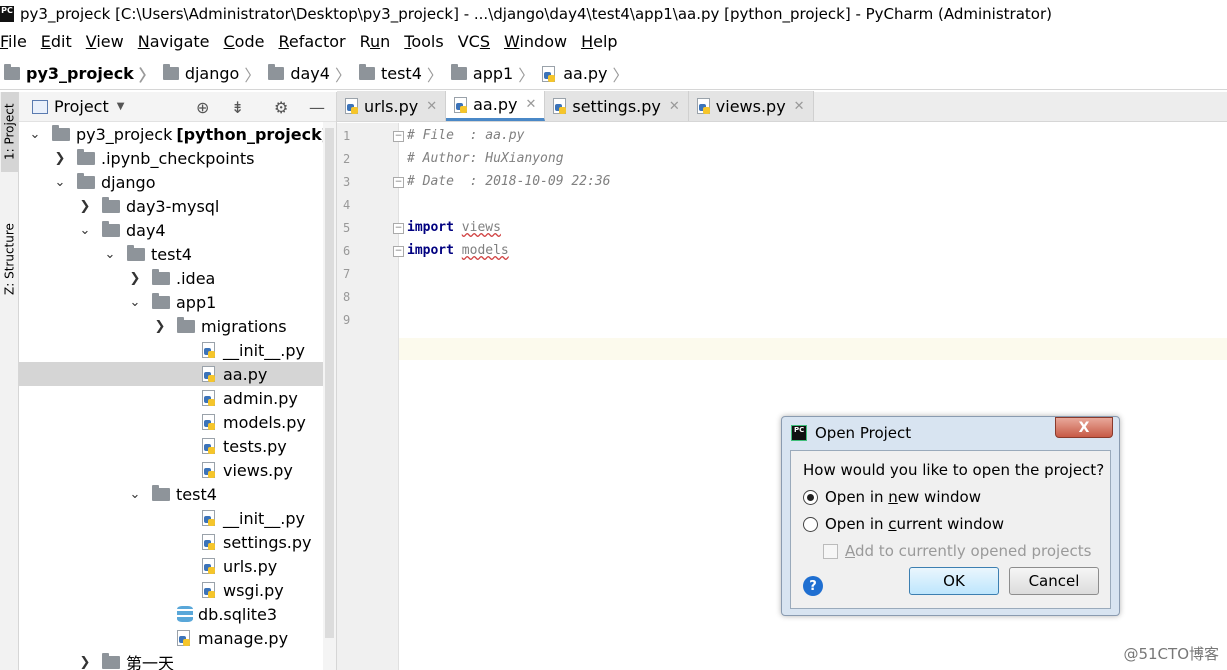 The image size is (1227, 670). I want to click on tree-item: ❯ migrations, so click(177, 326).